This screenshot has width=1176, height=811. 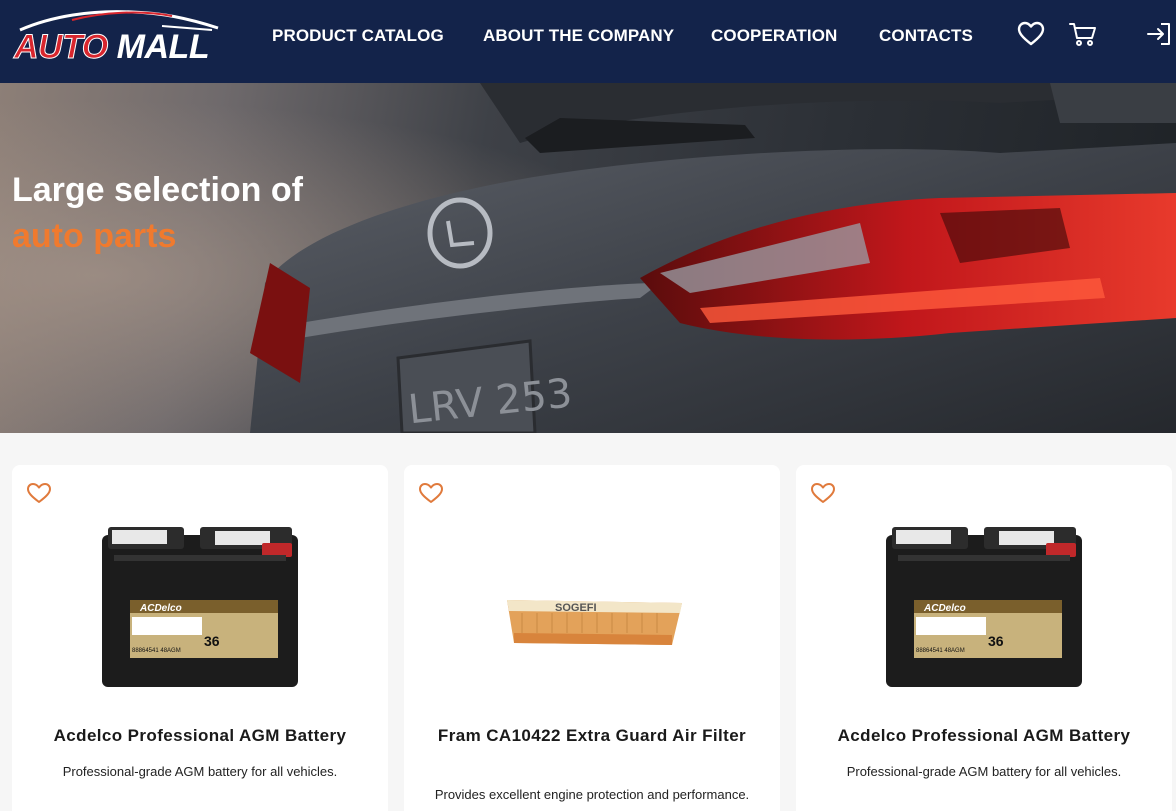 I want to click on favorites-button, so click(x=1031, y=34).